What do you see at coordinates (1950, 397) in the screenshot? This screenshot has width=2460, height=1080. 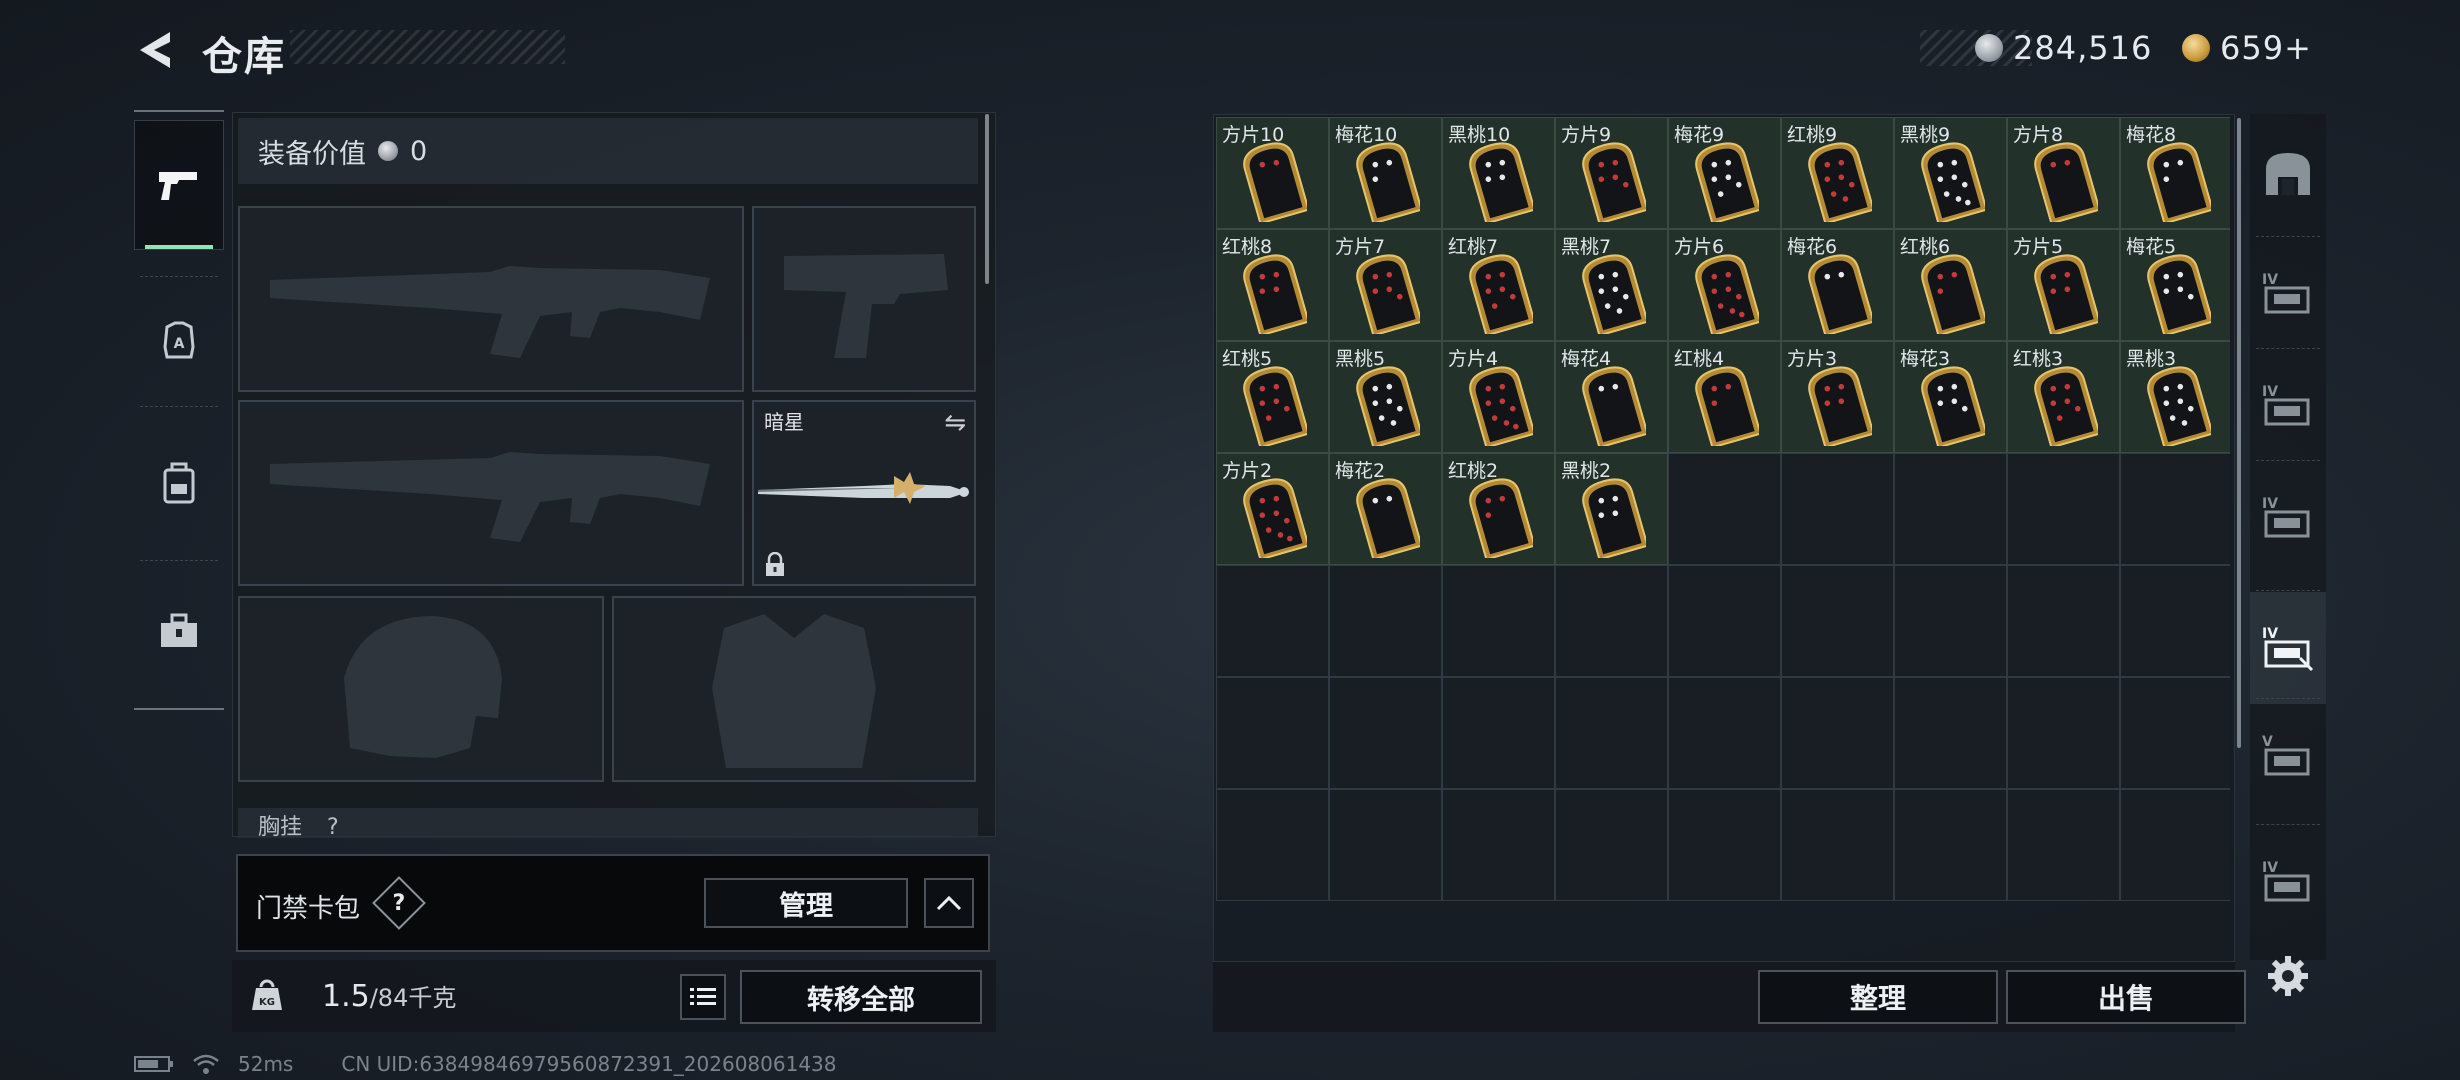 I see `storage-item-card: 梅花3` at bounding box center [1950, 397].